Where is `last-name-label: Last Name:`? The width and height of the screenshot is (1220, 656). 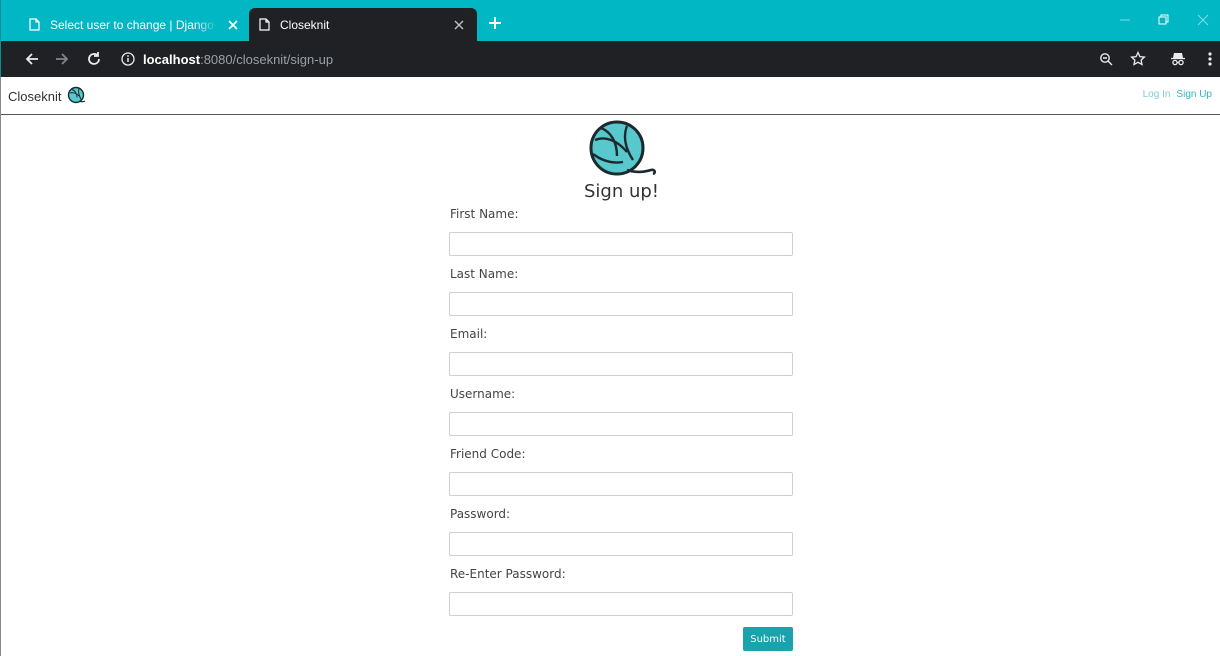 last-name-label: Last Name: is located at coordinates (484, 274).